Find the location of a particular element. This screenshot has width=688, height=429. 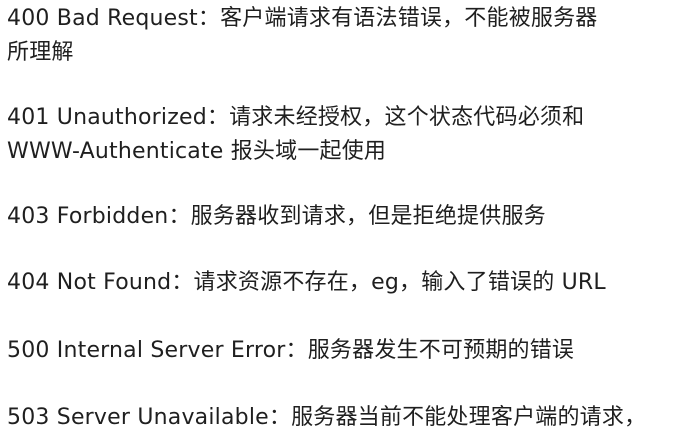

entry-first-line: 503 Server Unavailable：服务器当前不能处理客户端的请求， is located at coordinates (343, 415).